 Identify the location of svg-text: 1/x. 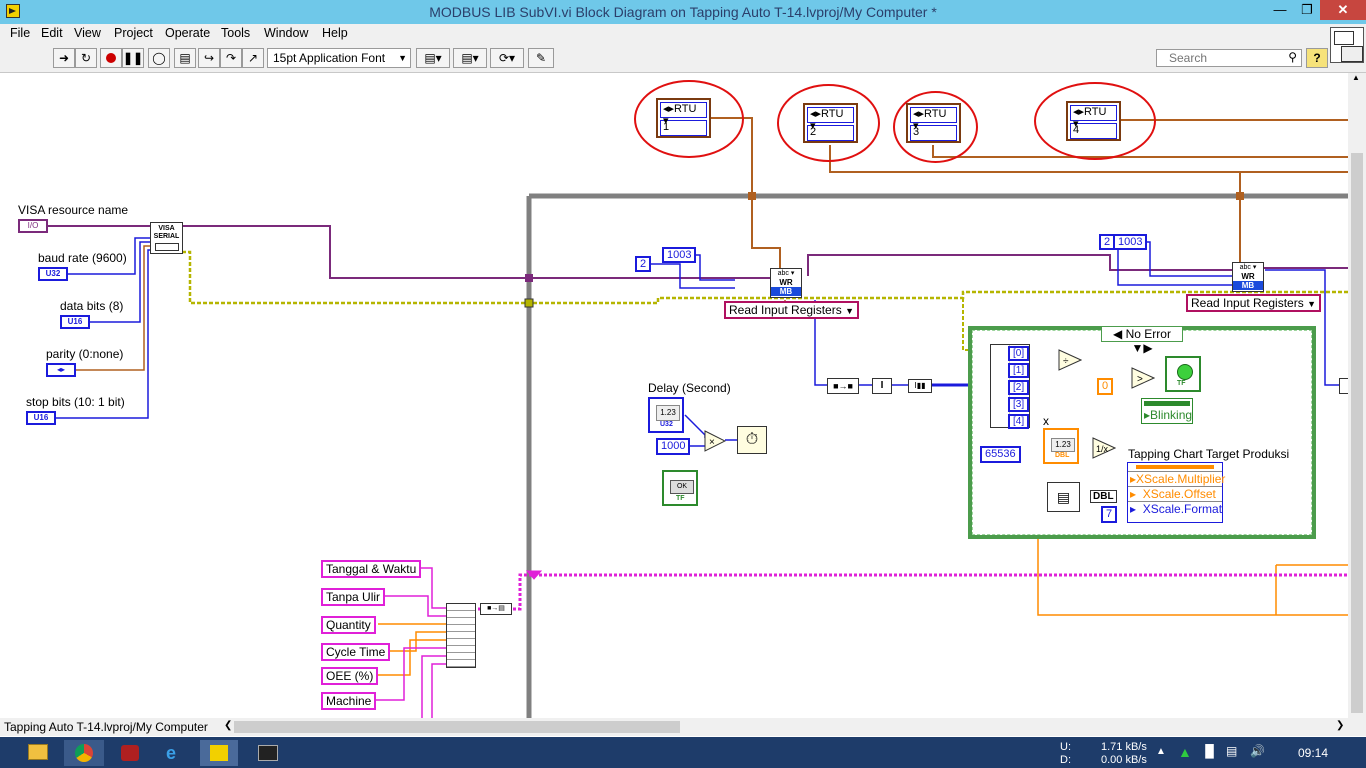
(1102, 449).